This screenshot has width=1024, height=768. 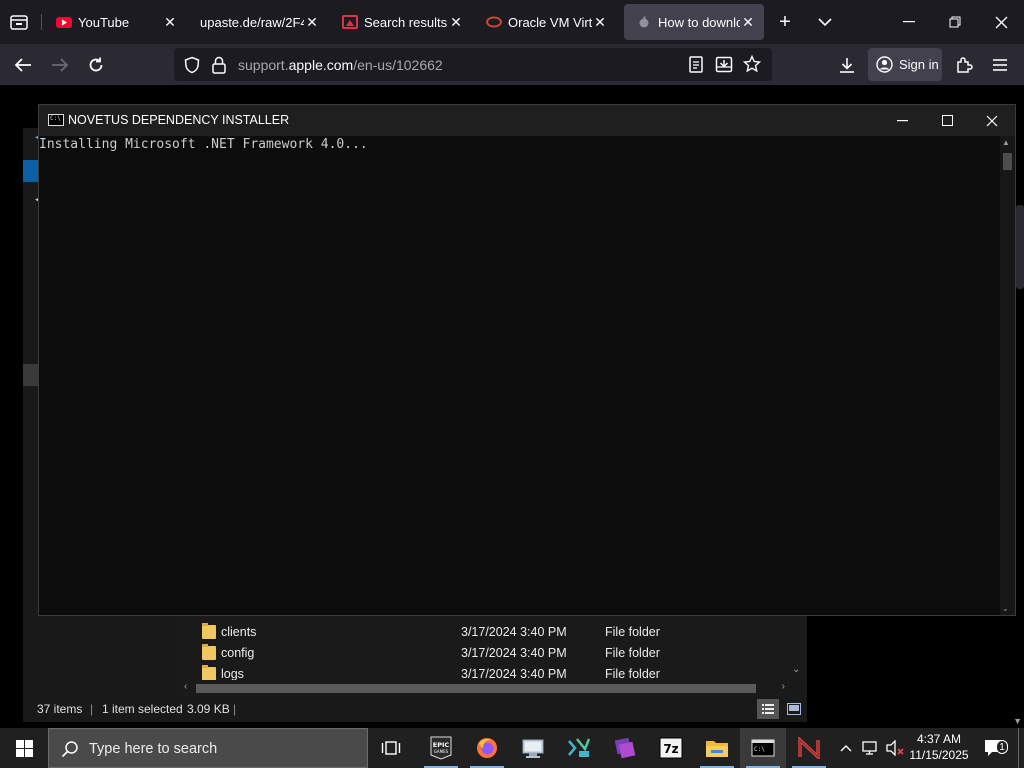 What do you see at coordinates (24, 748) in the screenshot?
I see `start-button` at bounding box center [24, 748].